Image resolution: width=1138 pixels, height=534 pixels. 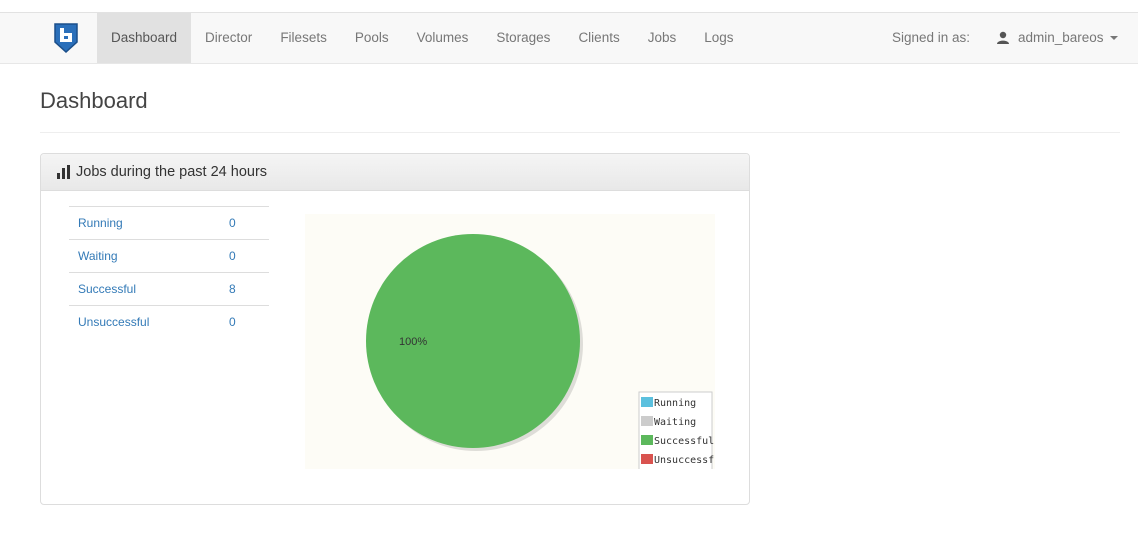 What do you see at coordinates (684, 460) in the screenshot?
I see `legend-label-unsuccessful: Unsuccessful` at bounding box center [684, 460].